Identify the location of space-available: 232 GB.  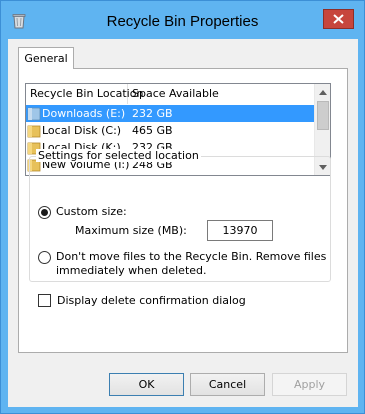
(152, 113).